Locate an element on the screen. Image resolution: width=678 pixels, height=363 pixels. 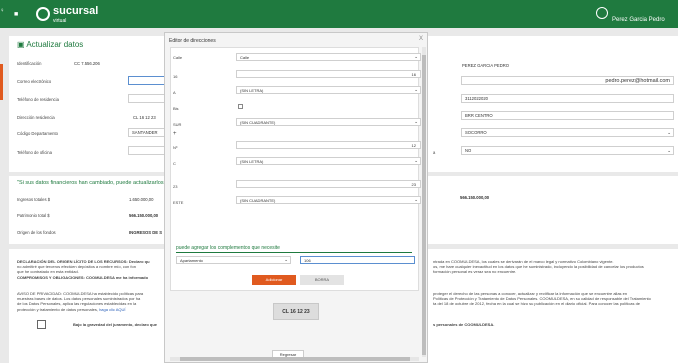
row-label-plate: 23 is located at coordinates (175, 186).